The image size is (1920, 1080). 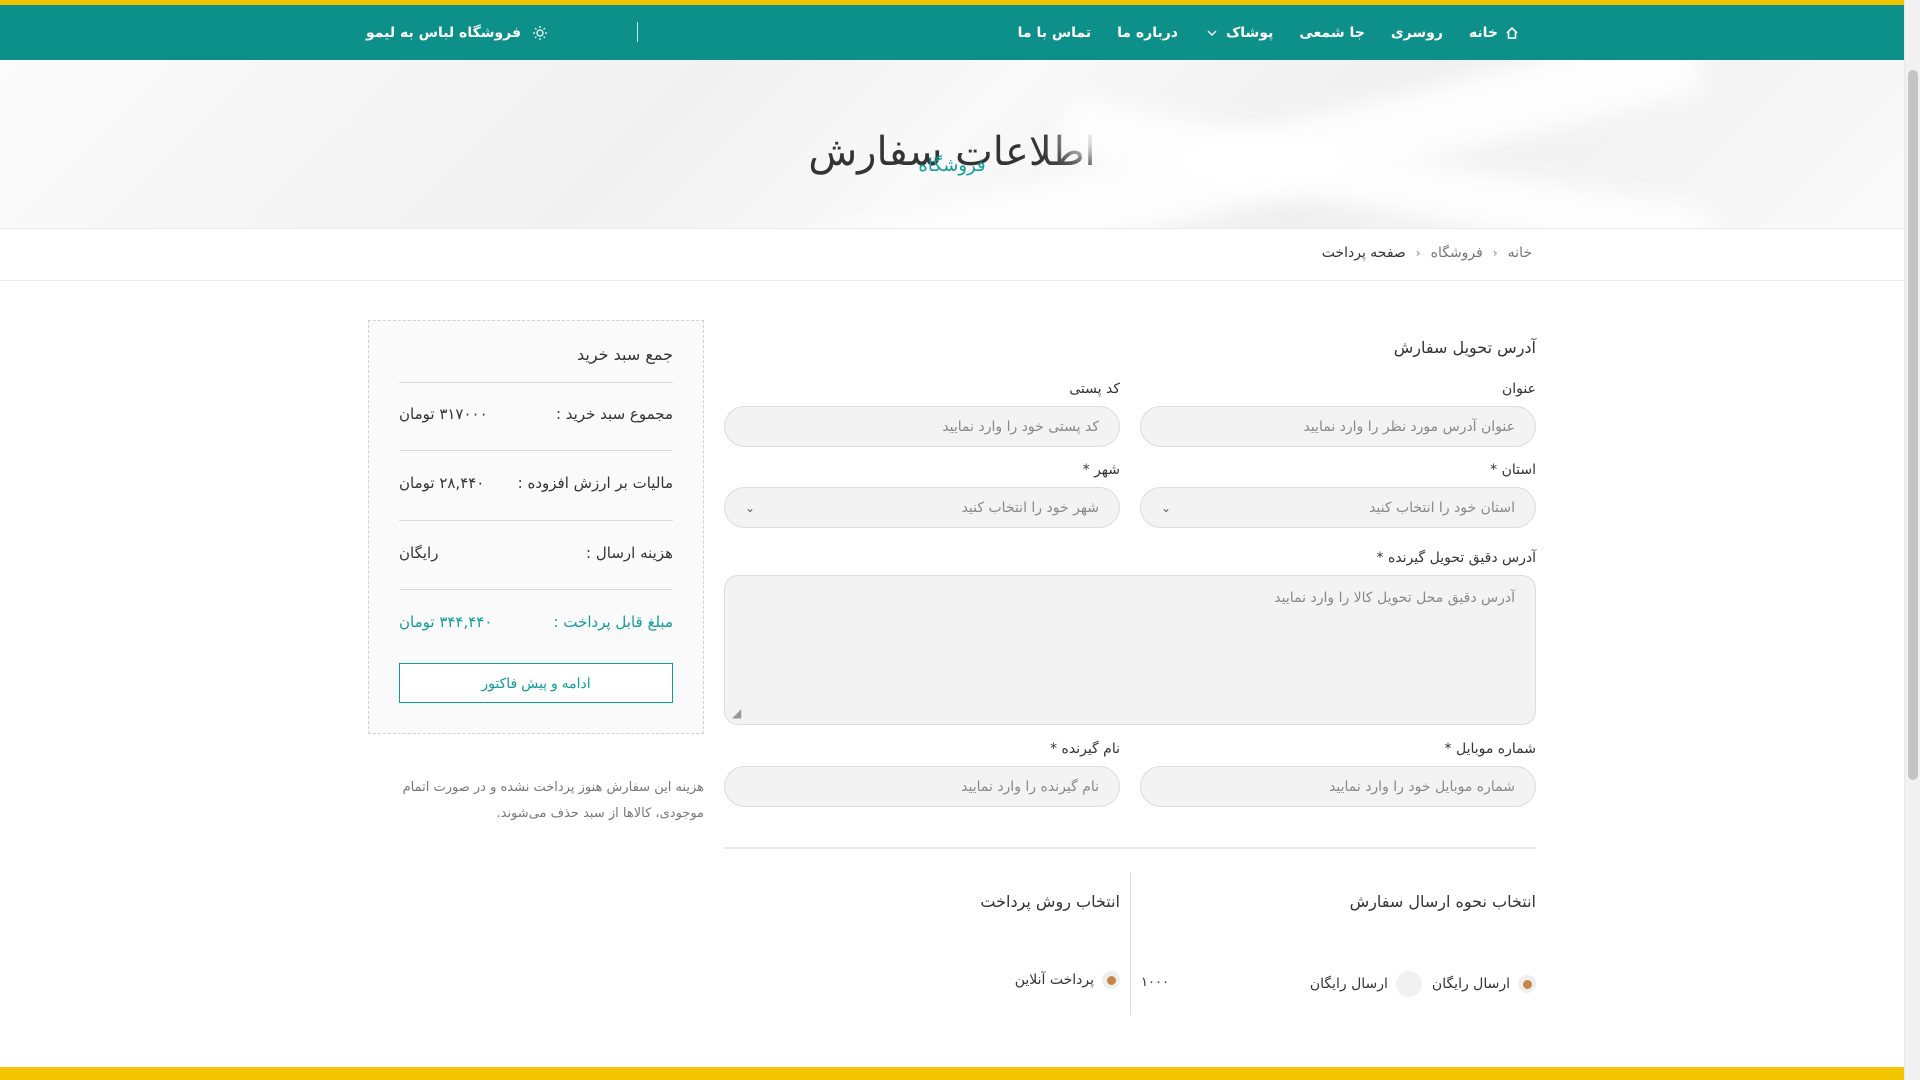 I want to click on chevron-down-icon, so click(x=1212, y=33).